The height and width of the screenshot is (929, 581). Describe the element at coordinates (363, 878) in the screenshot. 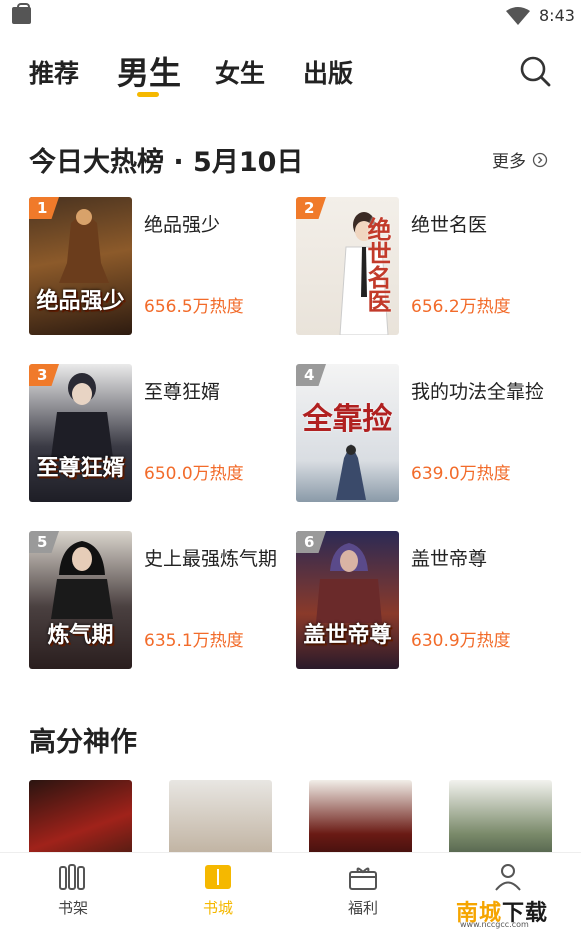

I see `gift-icon` at that location.